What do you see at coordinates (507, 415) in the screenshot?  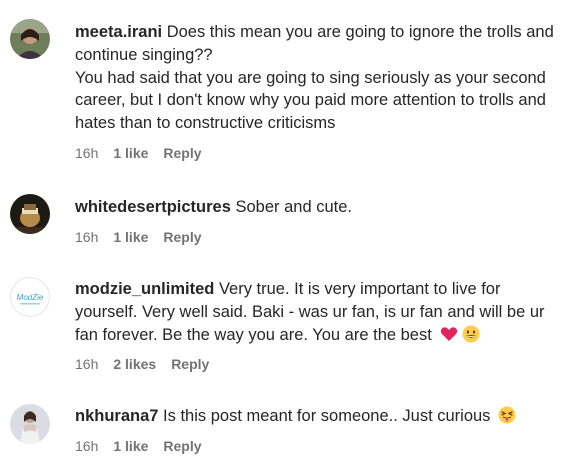 I see `face-with-tongue-icon` at bounding box center [507, 415].